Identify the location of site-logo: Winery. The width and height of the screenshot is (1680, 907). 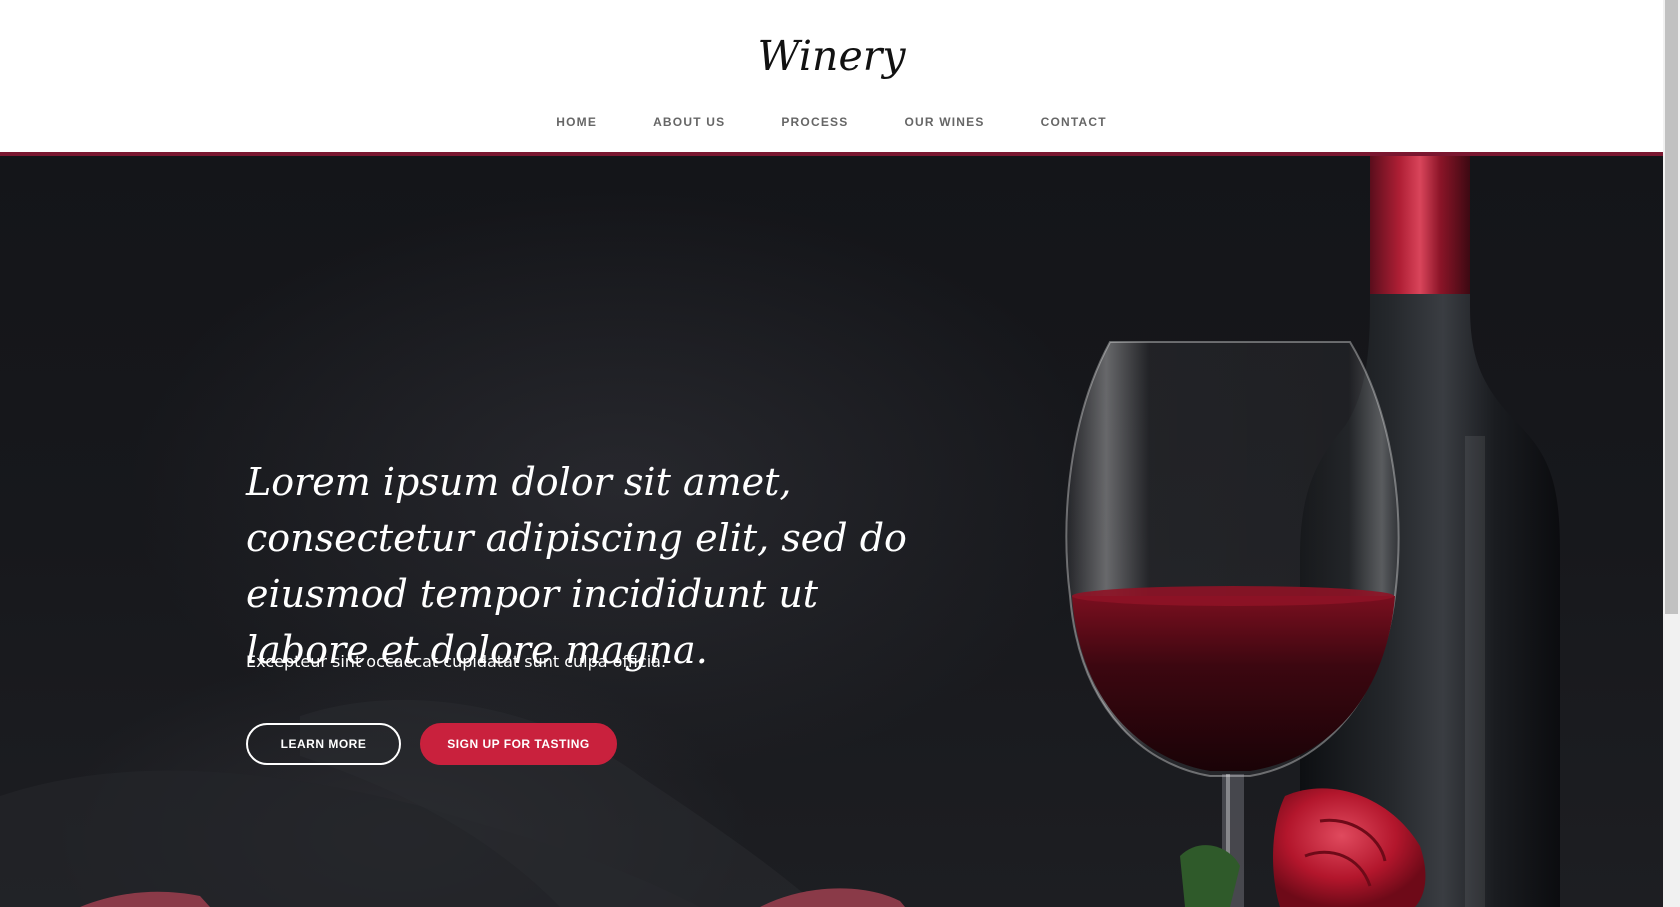
(831, 56).